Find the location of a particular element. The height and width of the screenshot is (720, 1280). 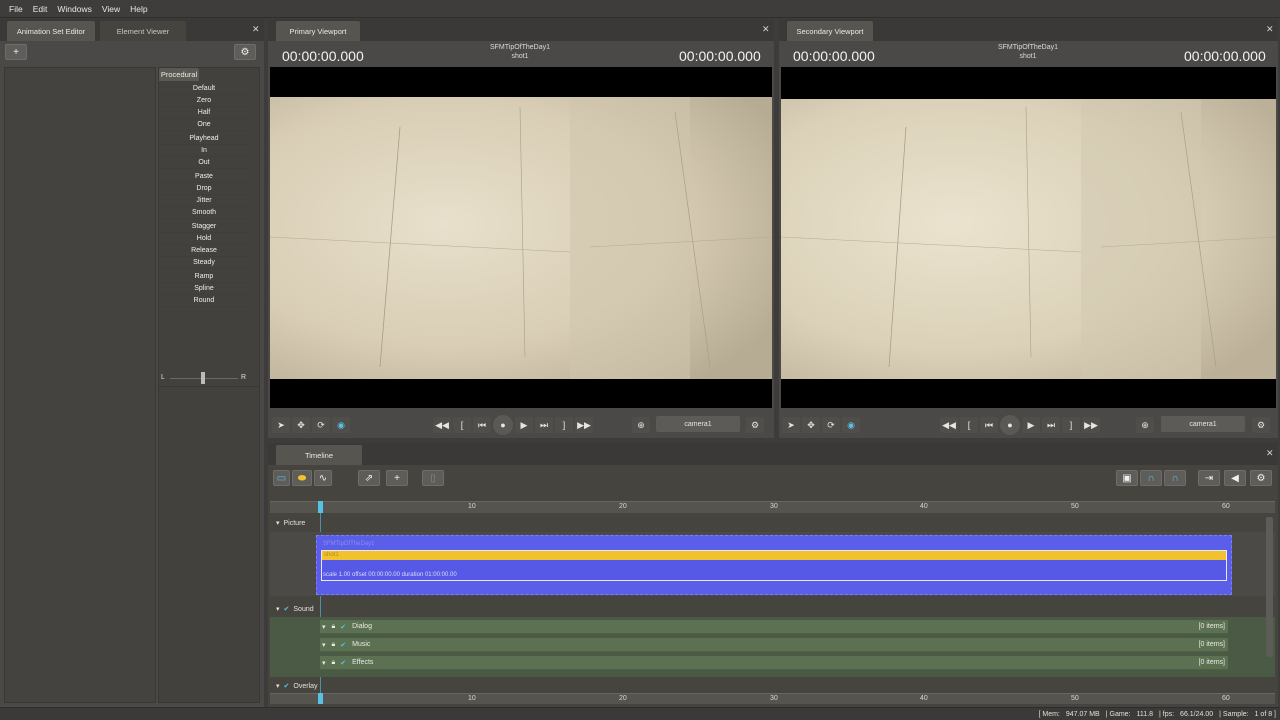

volume-icon: ◀ is located at coordinates (1235, 478).